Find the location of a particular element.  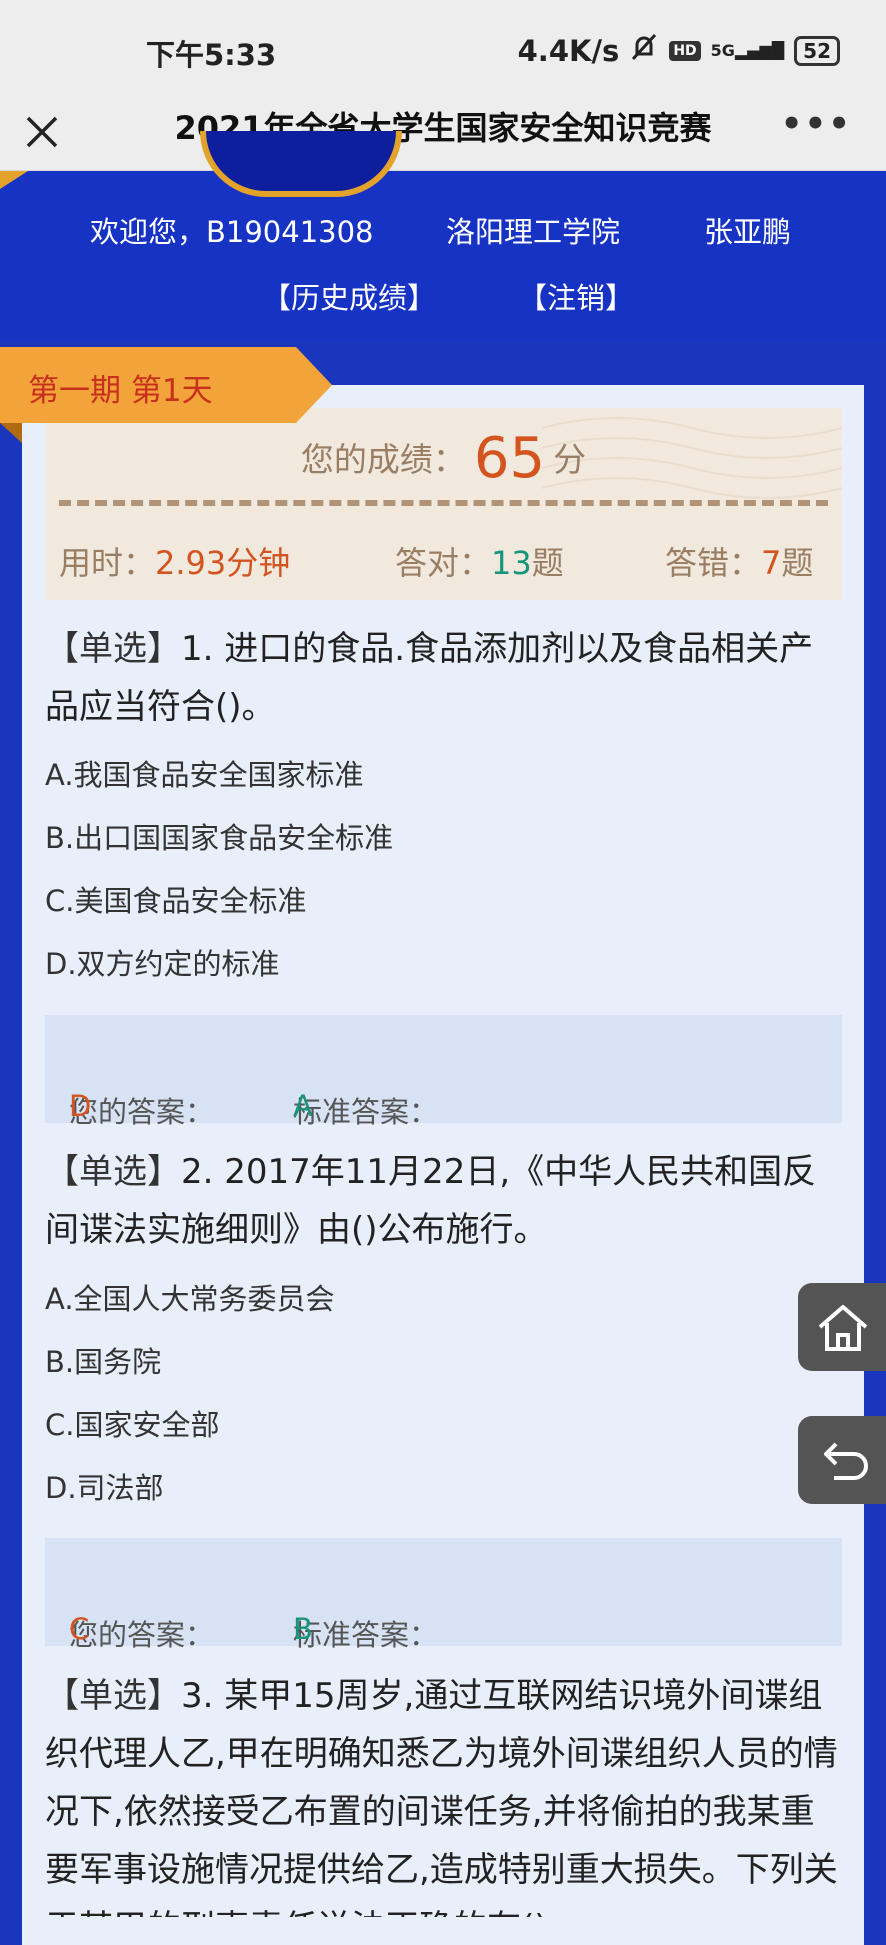

header-banner: 欢迎您，B19041308 洛阳理工学院 张亚鹏 【历史成绩】 【注销】 is located at coordinates (443, 236).